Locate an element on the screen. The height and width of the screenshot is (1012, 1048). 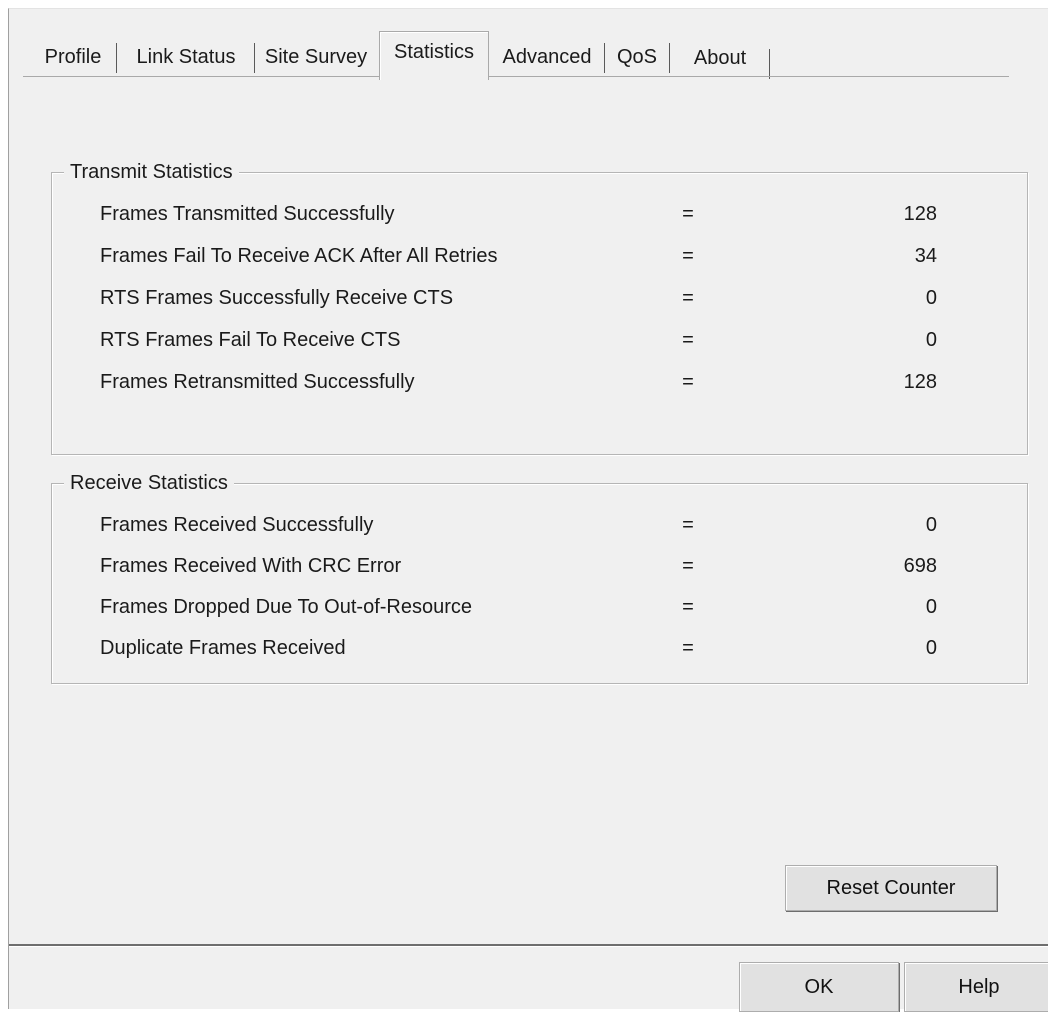
tab-about: About is located at coordinates (719, 61).